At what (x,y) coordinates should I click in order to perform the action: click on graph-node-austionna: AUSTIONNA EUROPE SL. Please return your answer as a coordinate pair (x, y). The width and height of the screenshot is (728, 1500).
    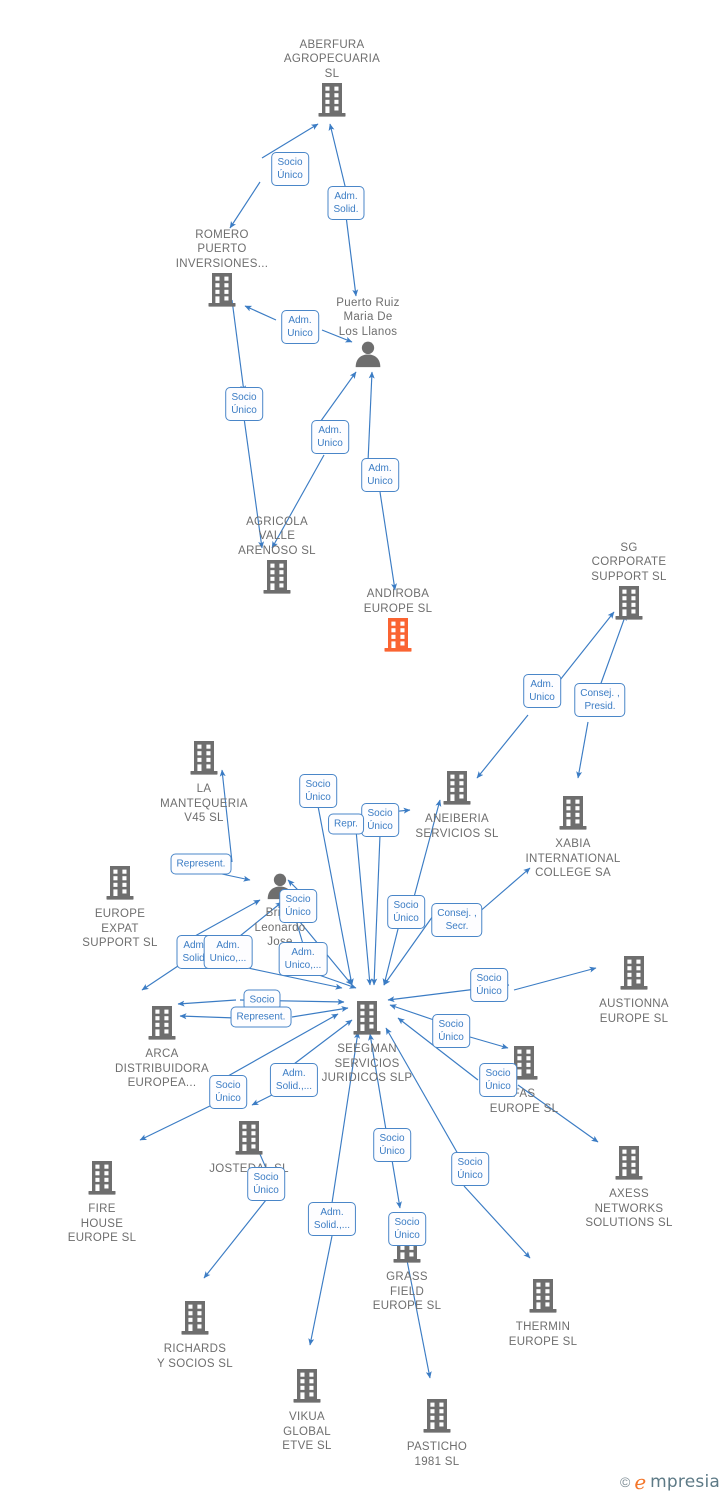
    Looking at the image, I should click on (634, 990).